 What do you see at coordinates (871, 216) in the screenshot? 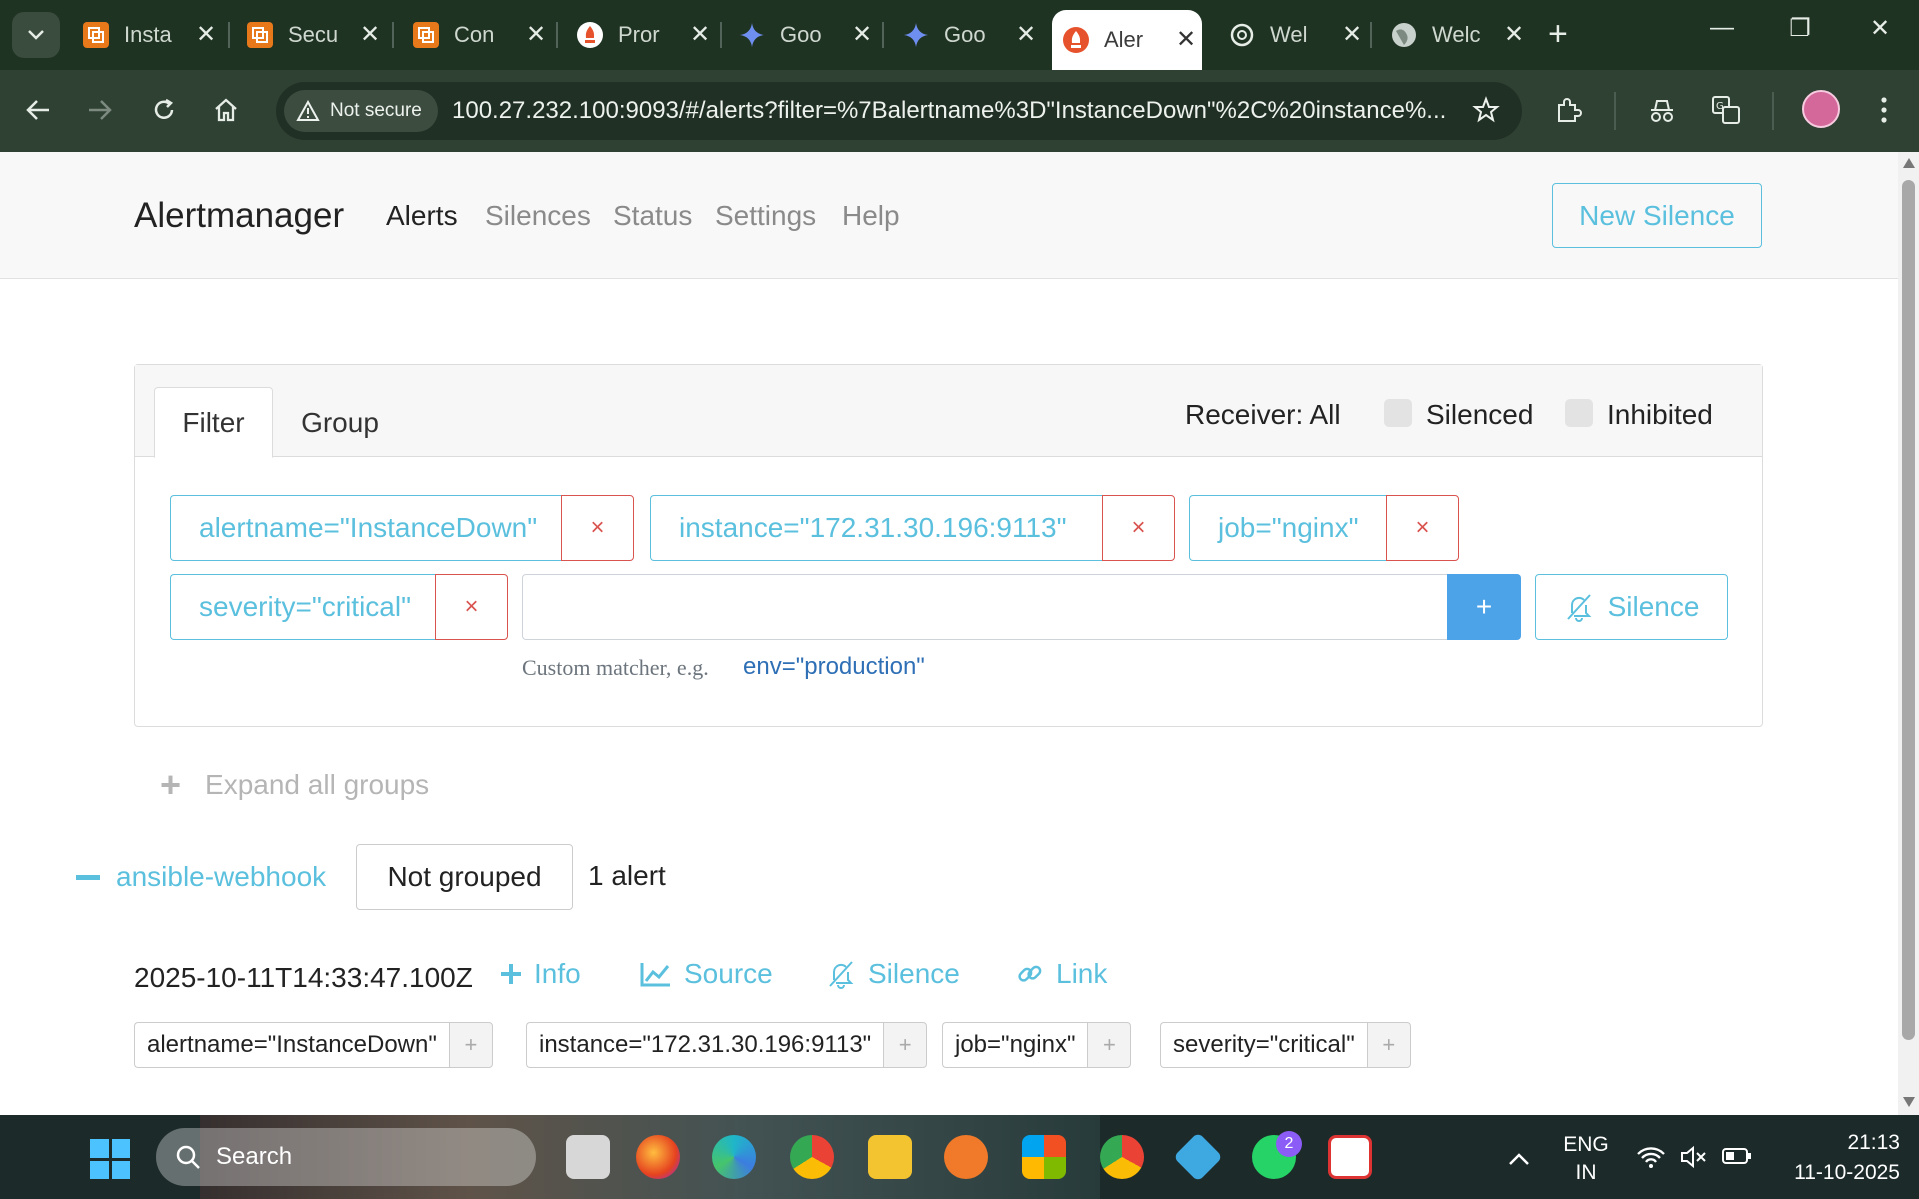
I see `nav-help: Help` at bounding box center [871, 216].